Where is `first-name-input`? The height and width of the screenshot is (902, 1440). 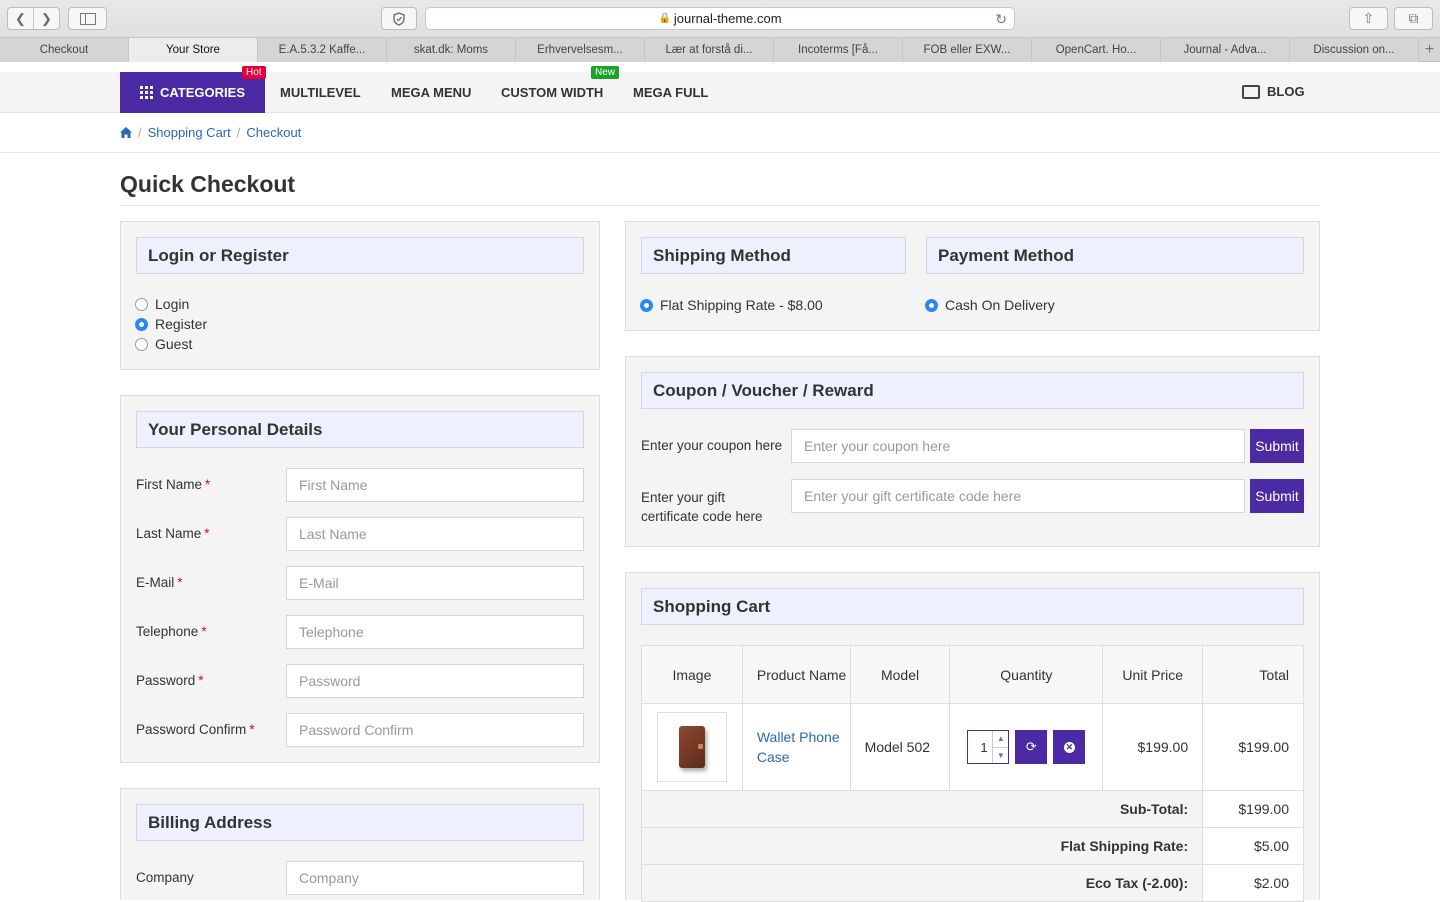 first-name-input is located at coordinates (435, 485).